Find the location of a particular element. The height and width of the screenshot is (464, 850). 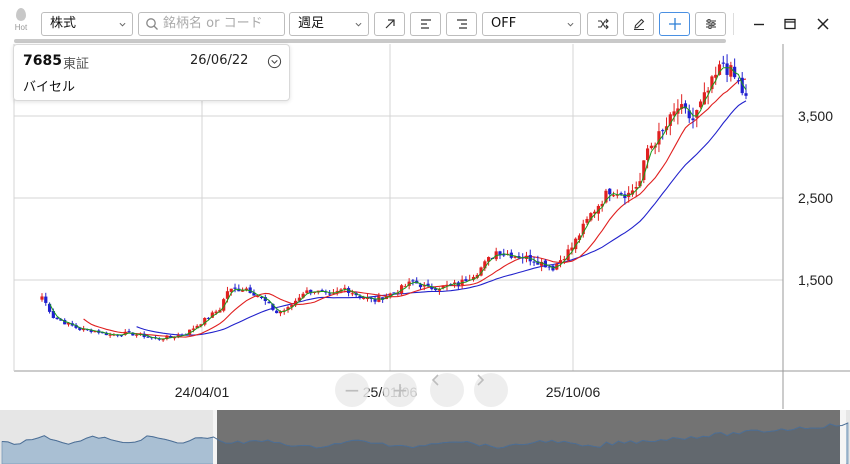

date-label-1: 24/04/01 is located at coordinates (202, 392).